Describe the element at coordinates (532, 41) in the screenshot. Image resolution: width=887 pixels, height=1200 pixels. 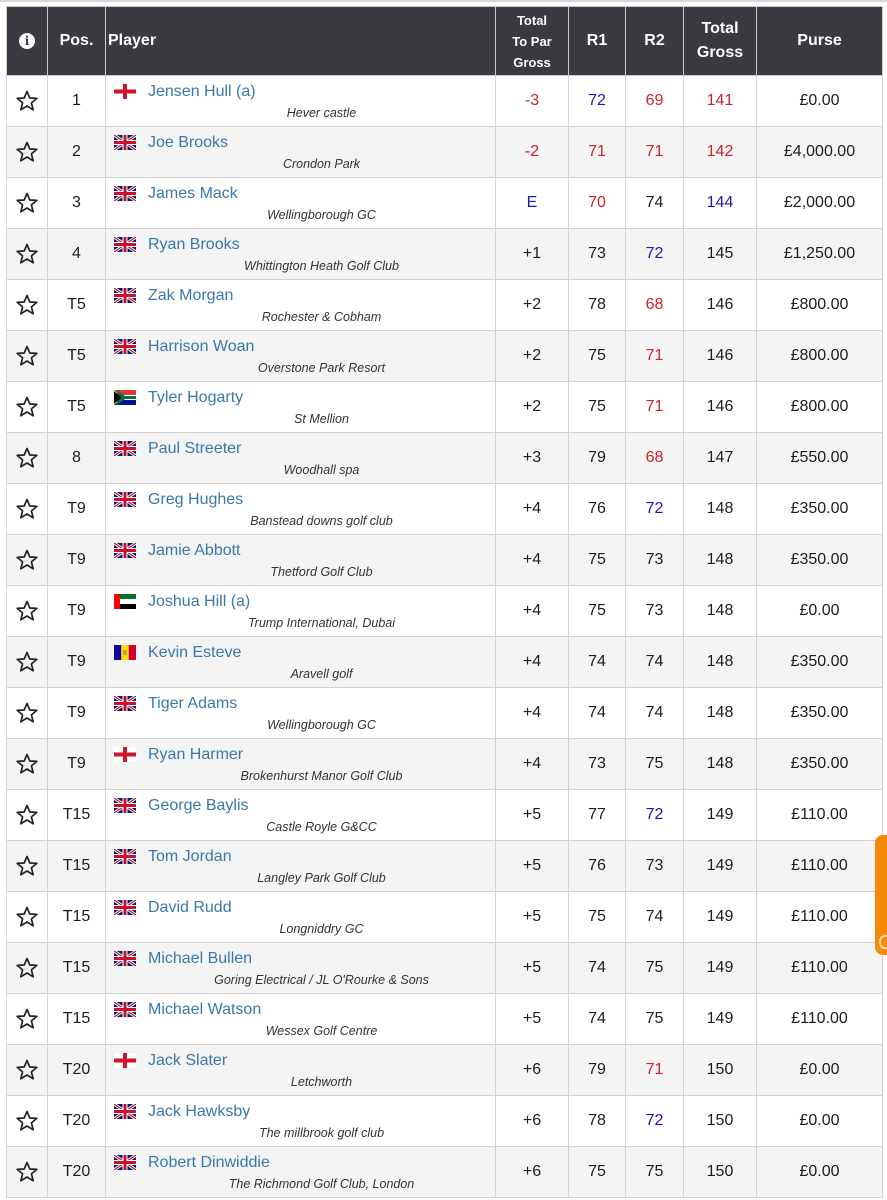
I see `to-par-header: Total To Par Gross` at that location.